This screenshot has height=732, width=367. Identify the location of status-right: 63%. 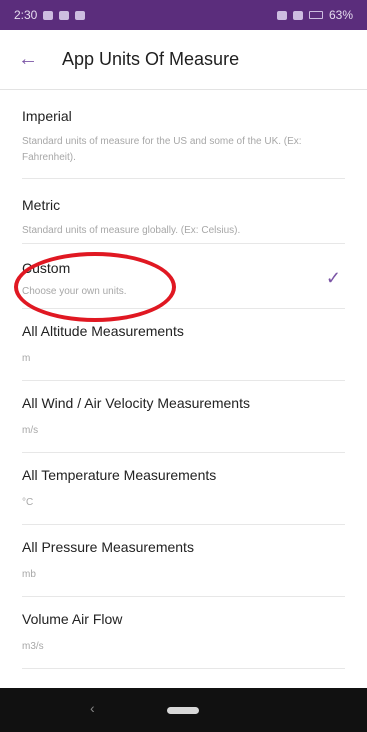
(314, 15).